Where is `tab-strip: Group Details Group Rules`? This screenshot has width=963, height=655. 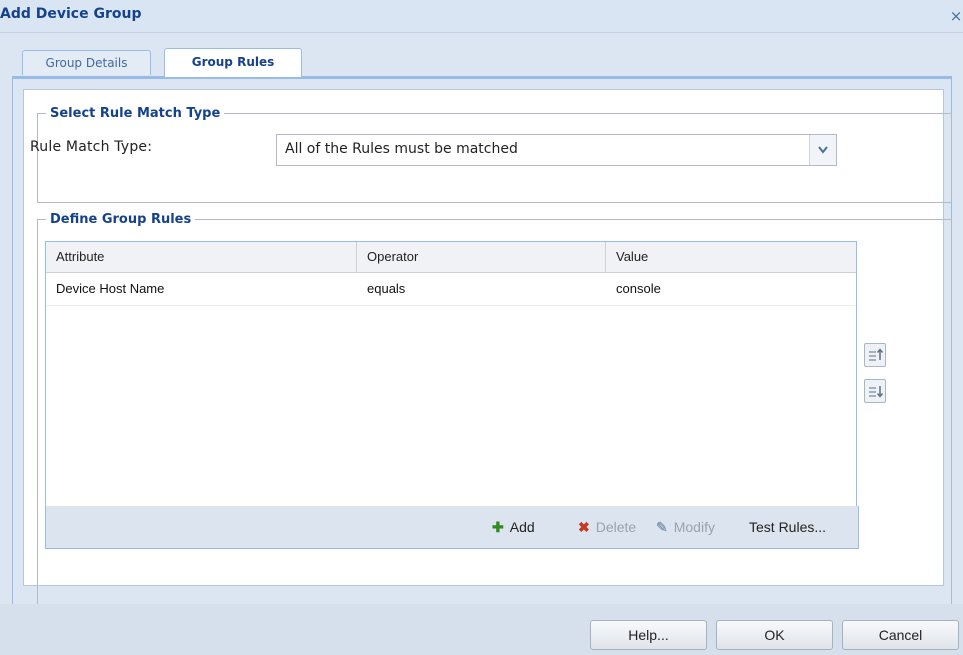
tab-strip: Group Details Group Rules is located at coordinates (481, 62).